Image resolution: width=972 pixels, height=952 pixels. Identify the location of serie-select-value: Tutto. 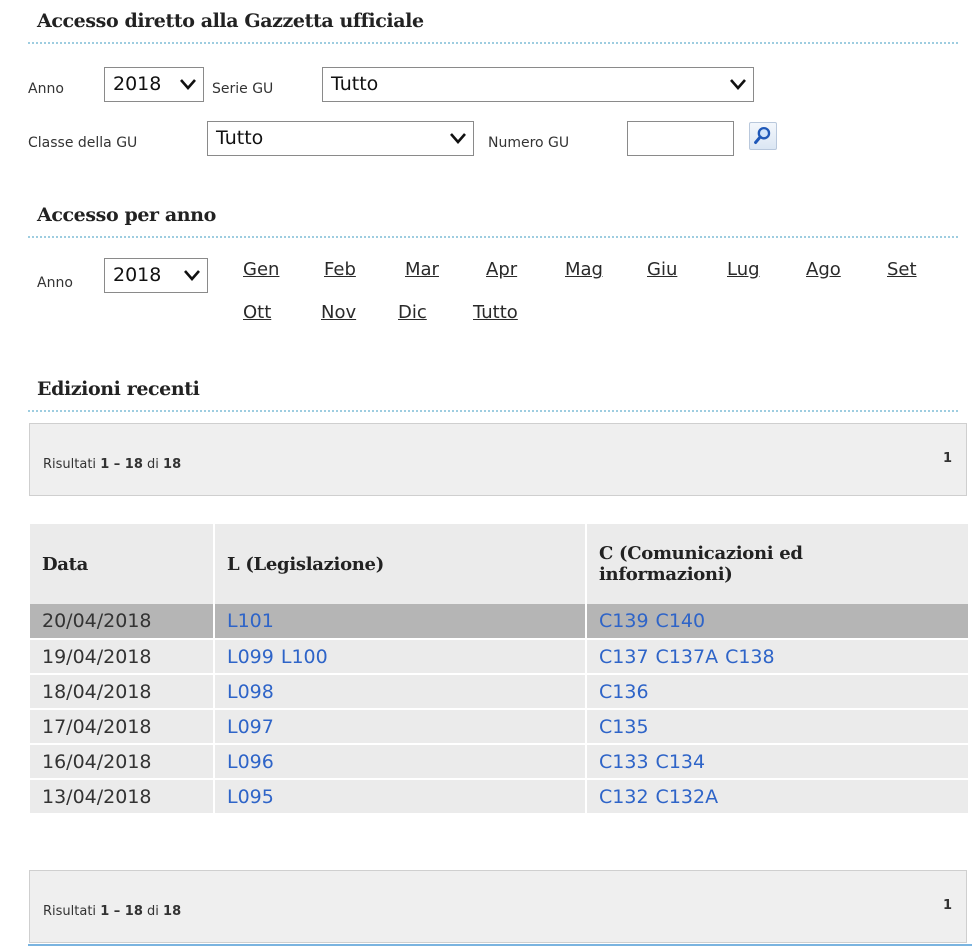
(355, 84).